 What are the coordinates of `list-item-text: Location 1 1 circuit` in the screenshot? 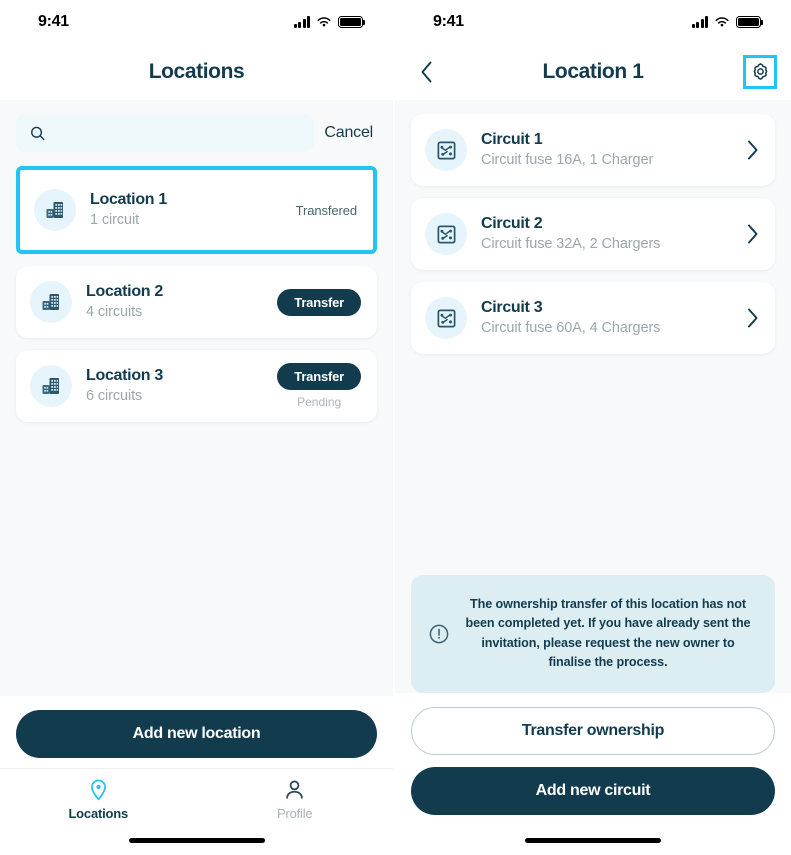 It's located at (188, 210).